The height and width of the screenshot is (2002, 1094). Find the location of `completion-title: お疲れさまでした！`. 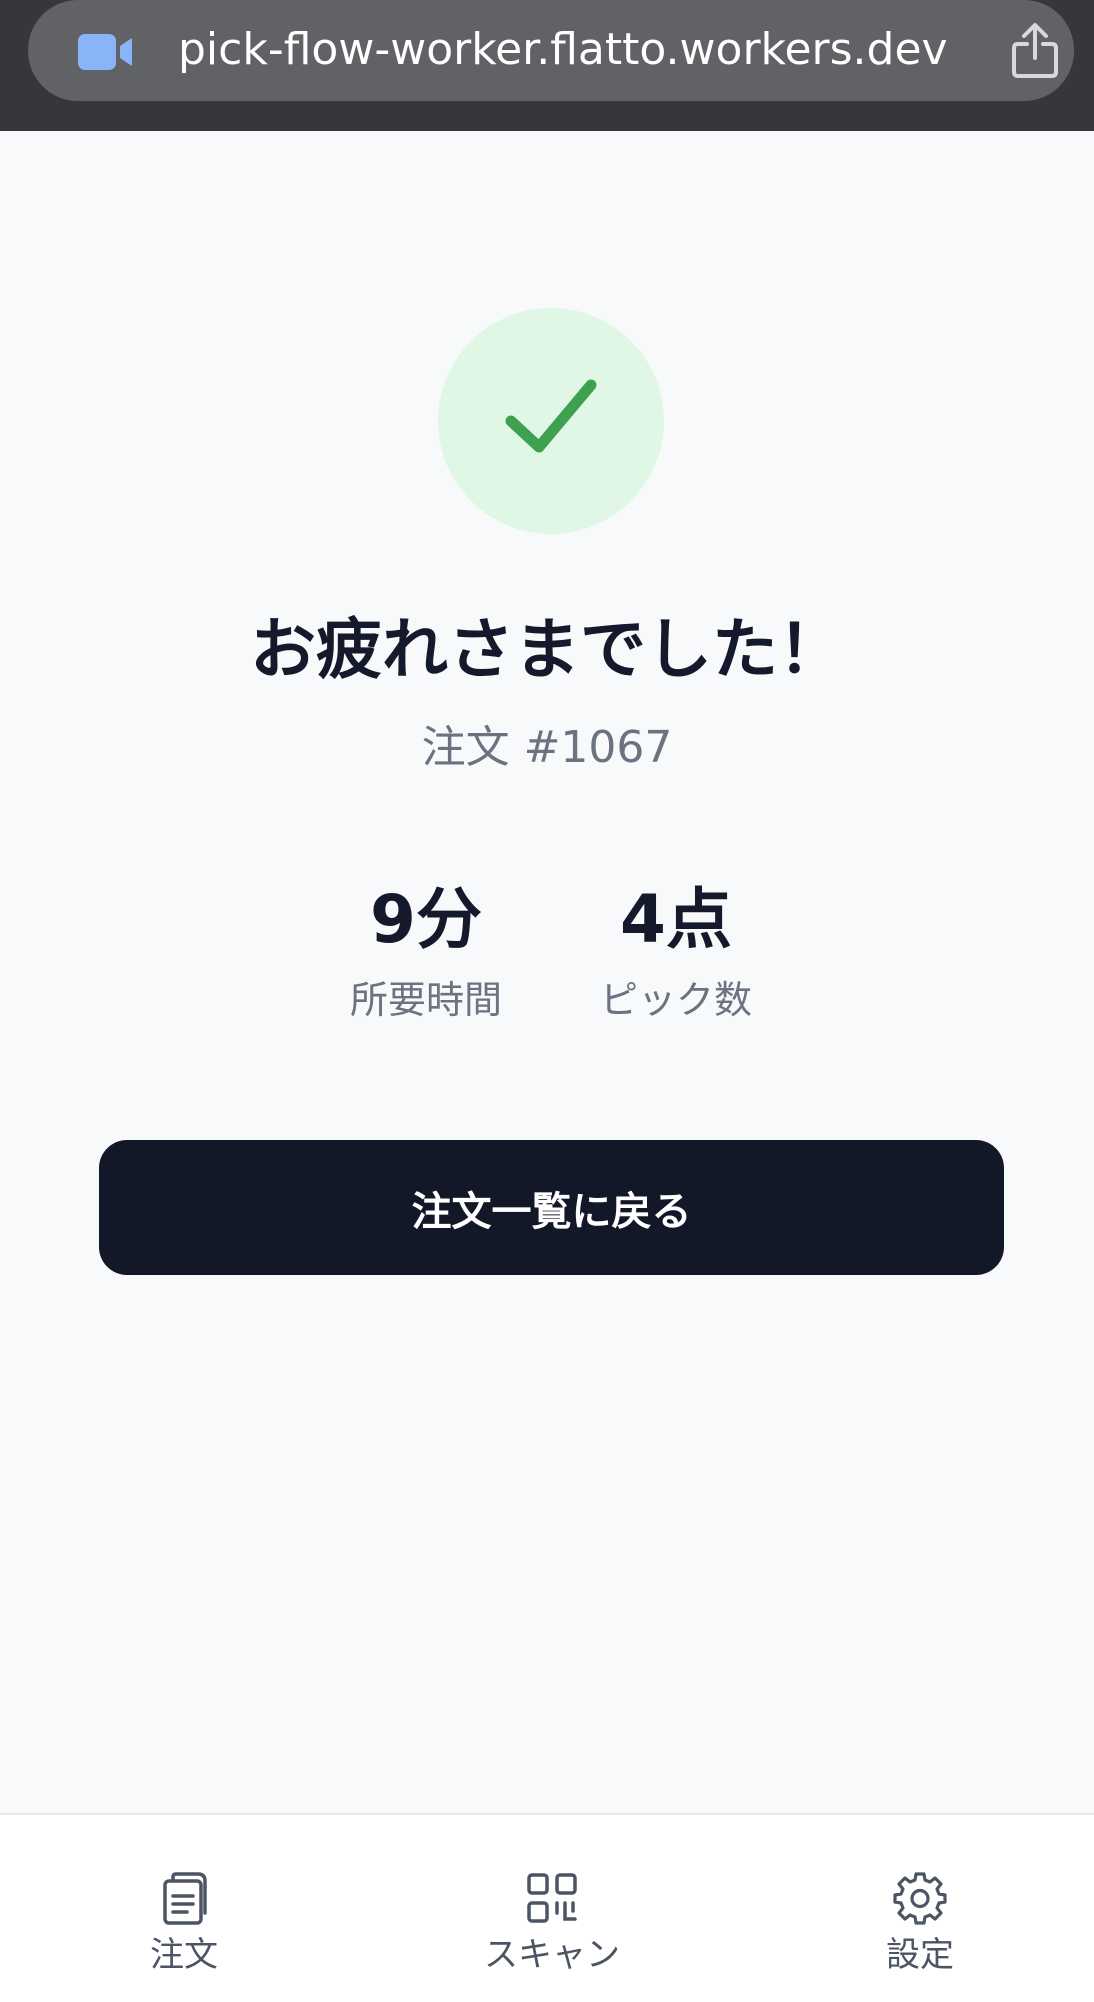

completion-title: お疲れさまでした！ is located at coordinates (547, 649).